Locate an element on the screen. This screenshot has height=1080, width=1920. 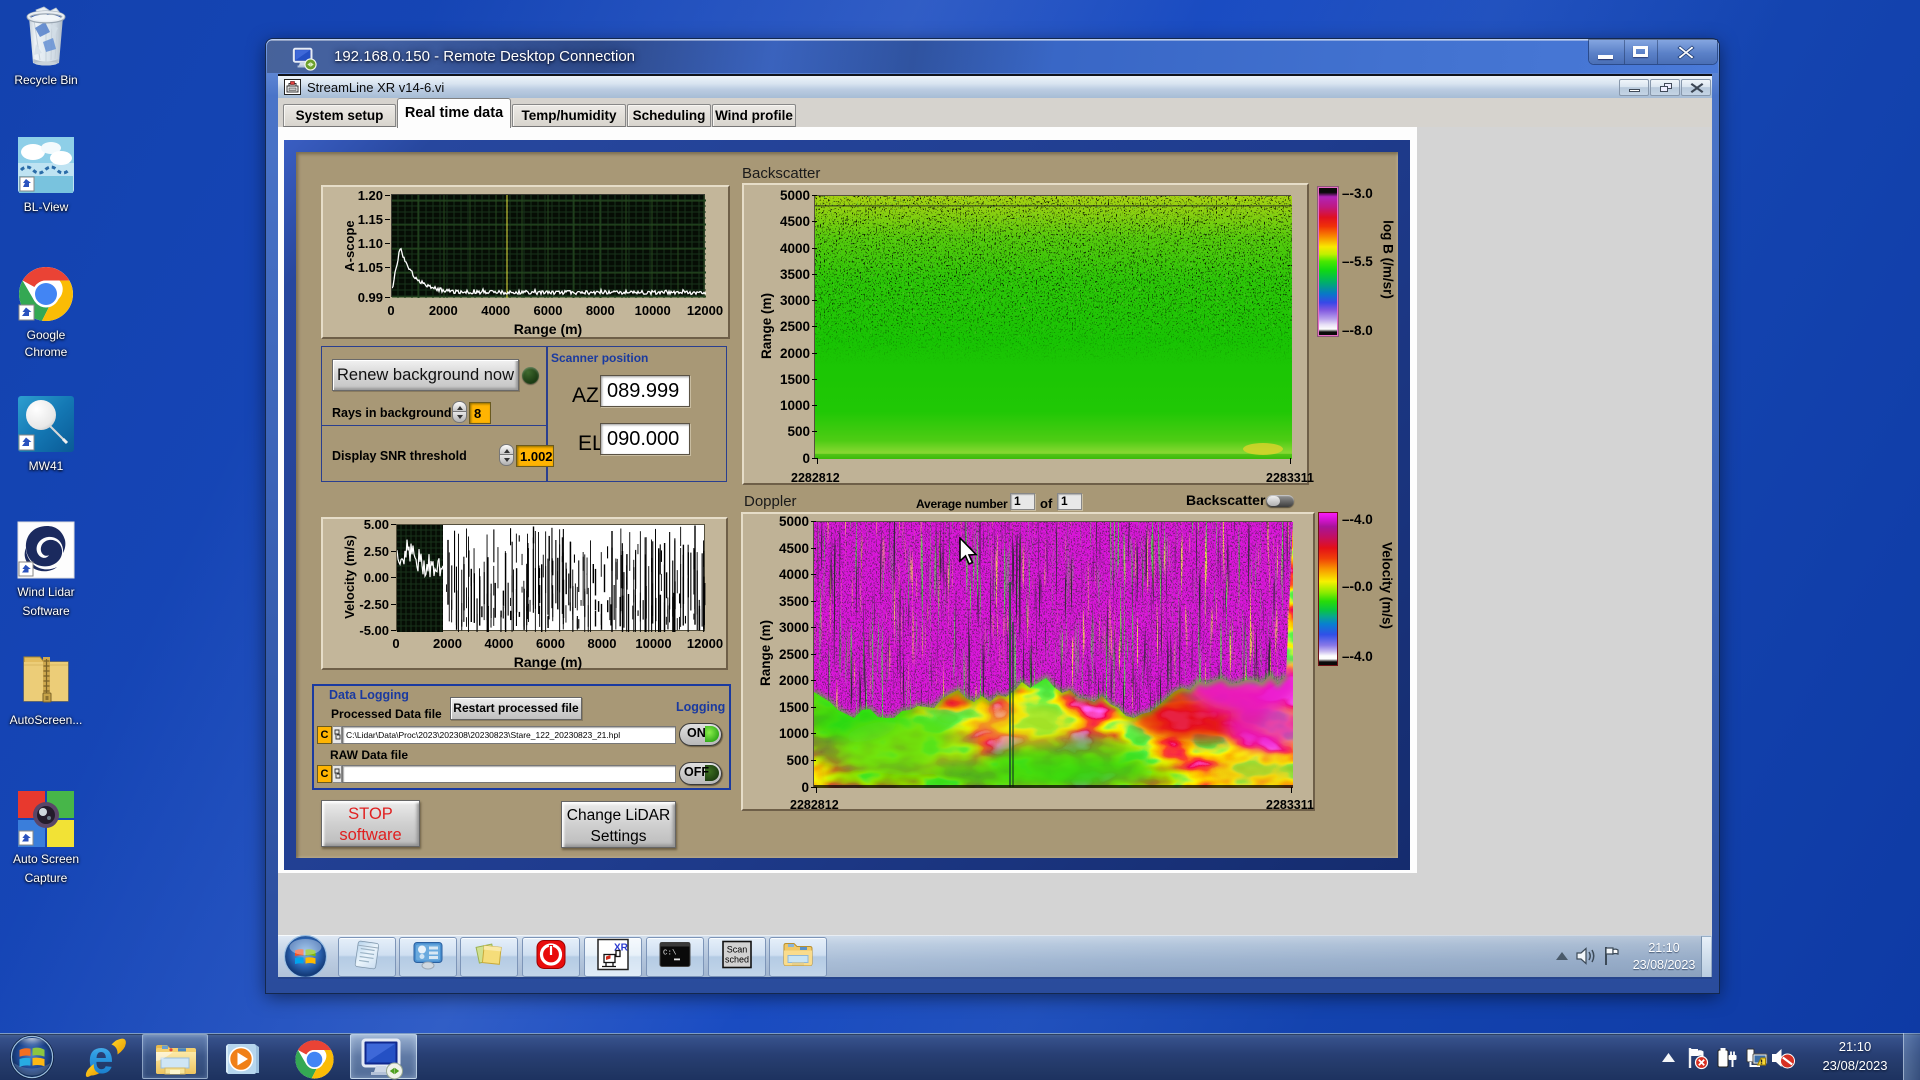
svg-text: sched is located at coordinates (737, 960).